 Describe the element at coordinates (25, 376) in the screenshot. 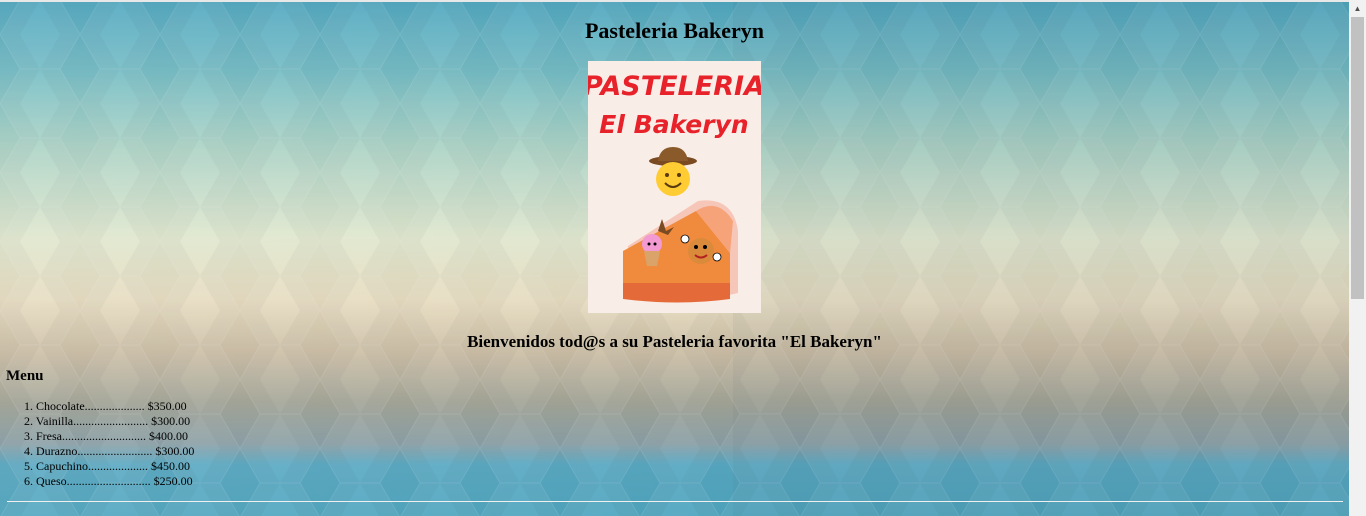

I see `menu-heading: Menu` at that location.